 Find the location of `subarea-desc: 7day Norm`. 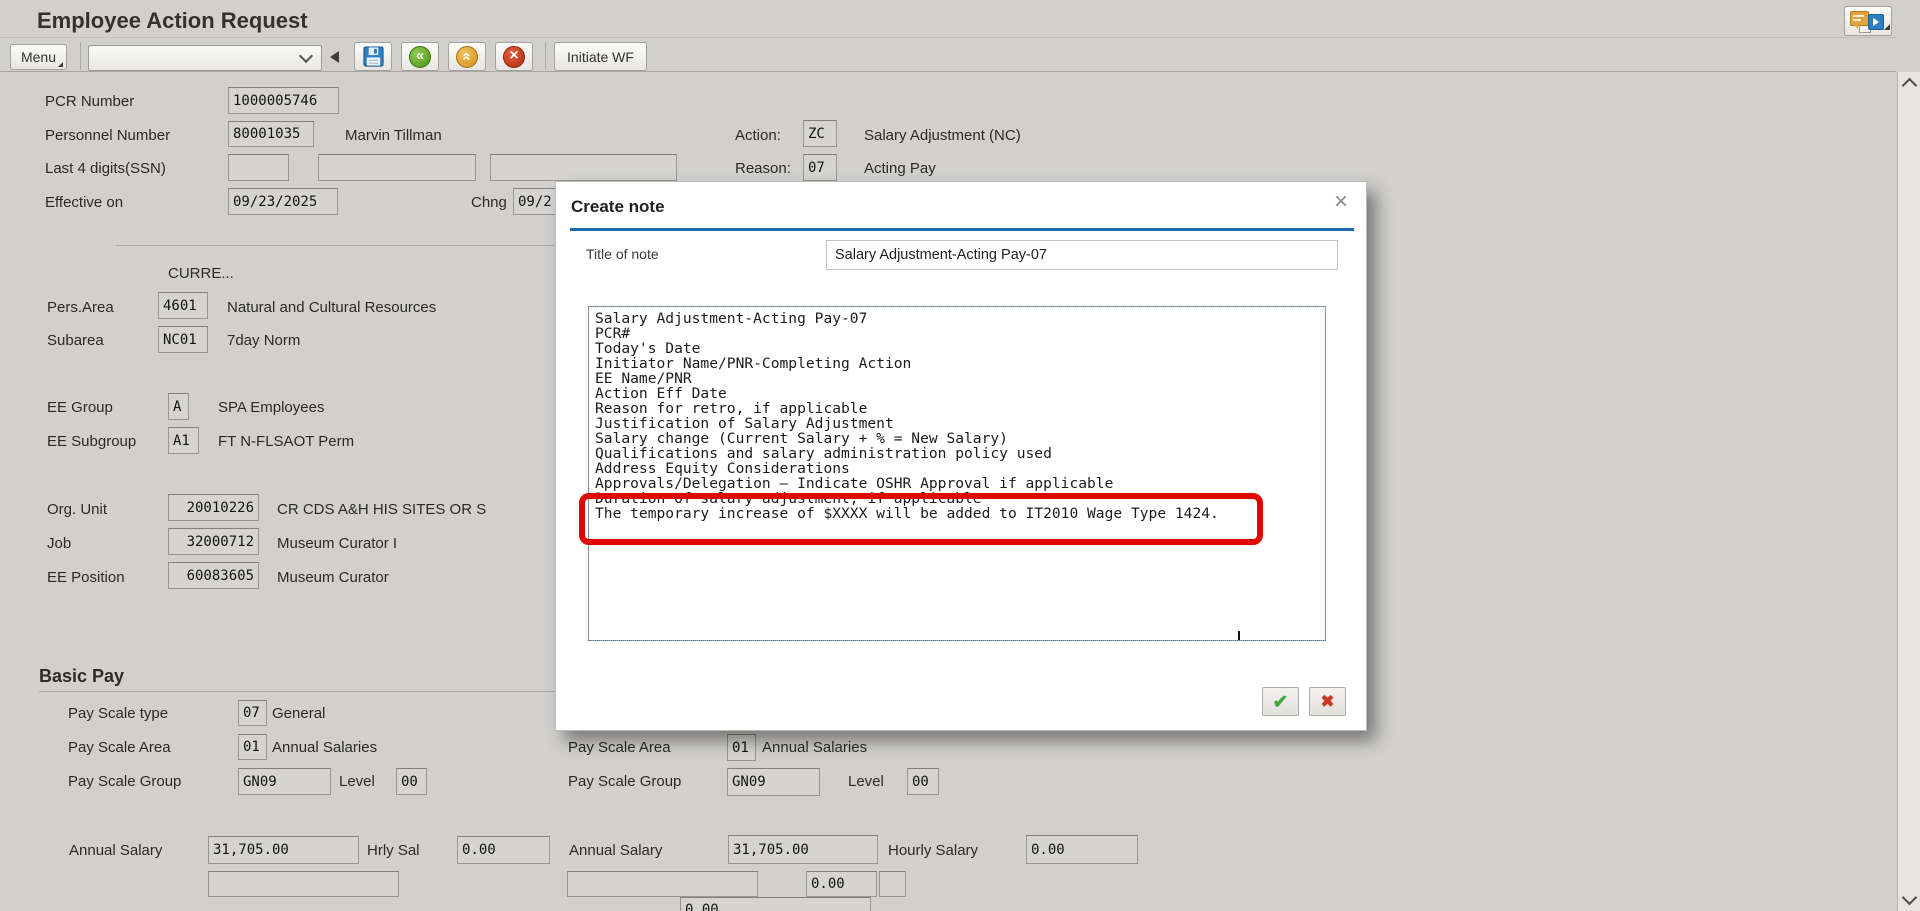

subarea-desc: 7day Norm is located at coordinates (264, 340).